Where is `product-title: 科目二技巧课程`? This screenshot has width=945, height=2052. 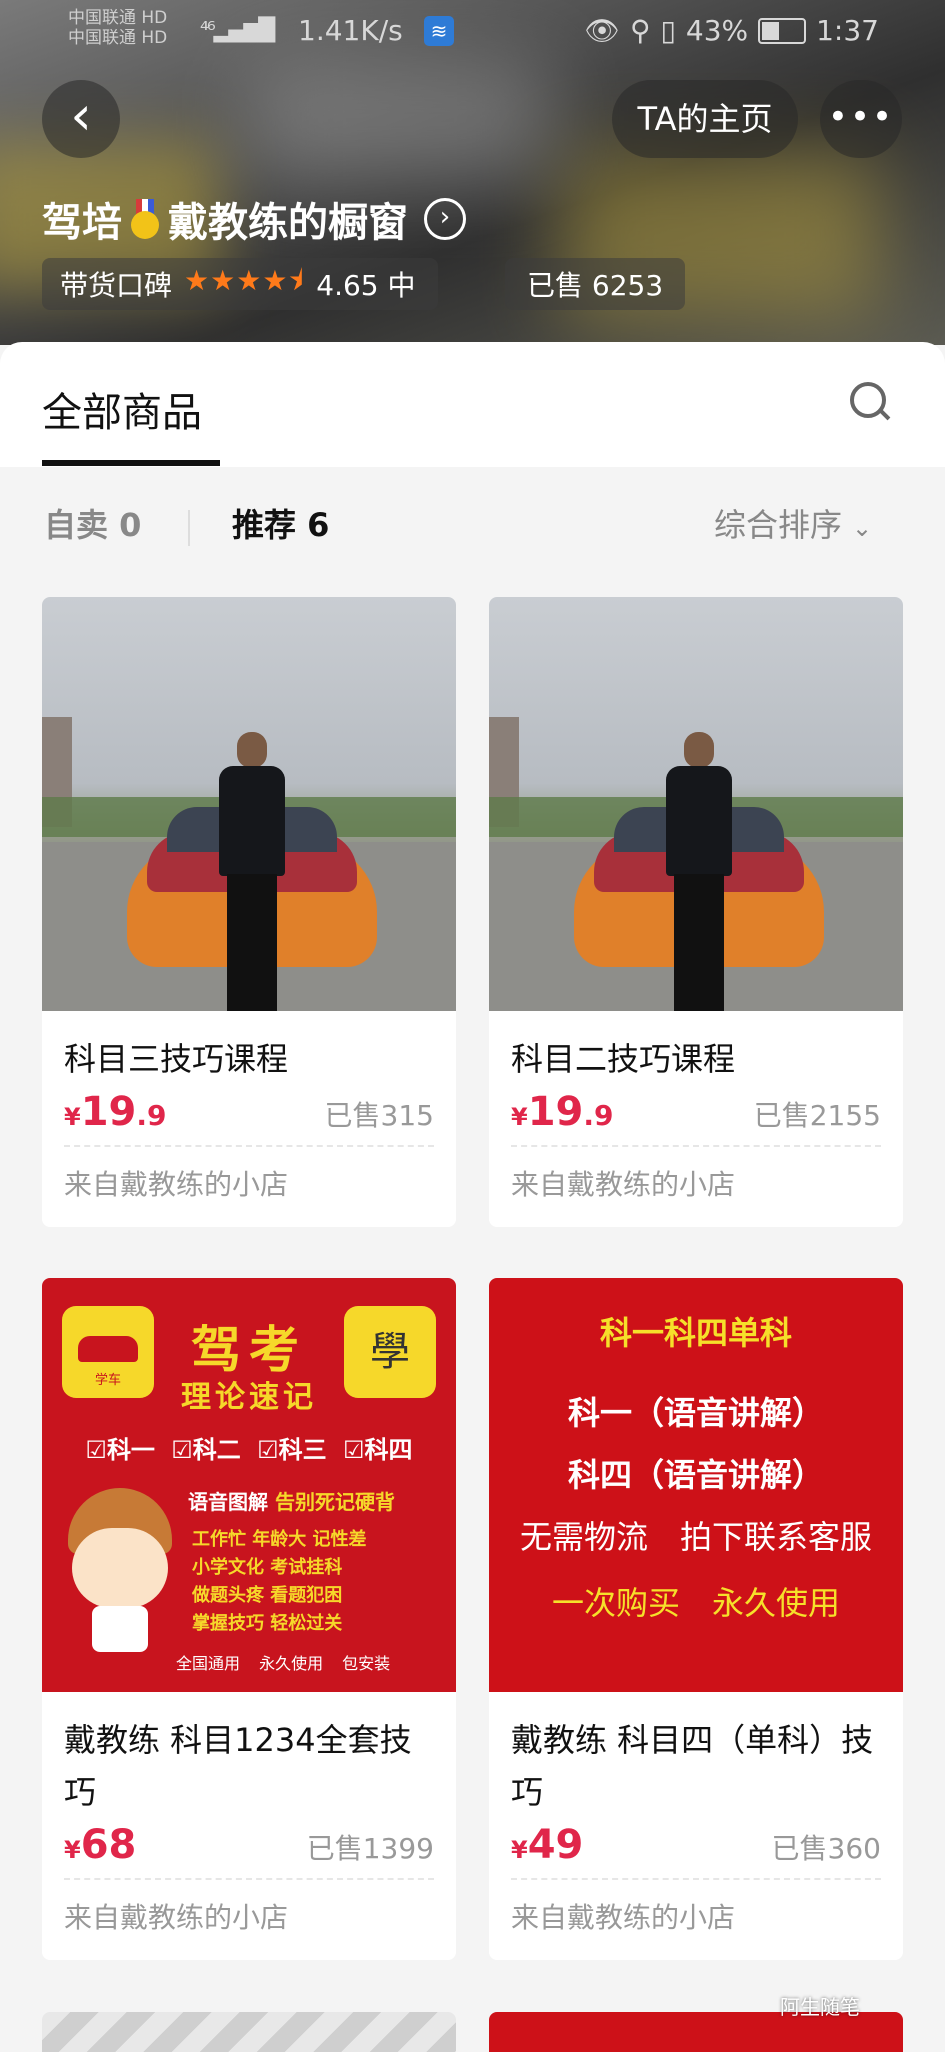 product-title: 科目二技巧课程 is located at coordinates (623, 1059).